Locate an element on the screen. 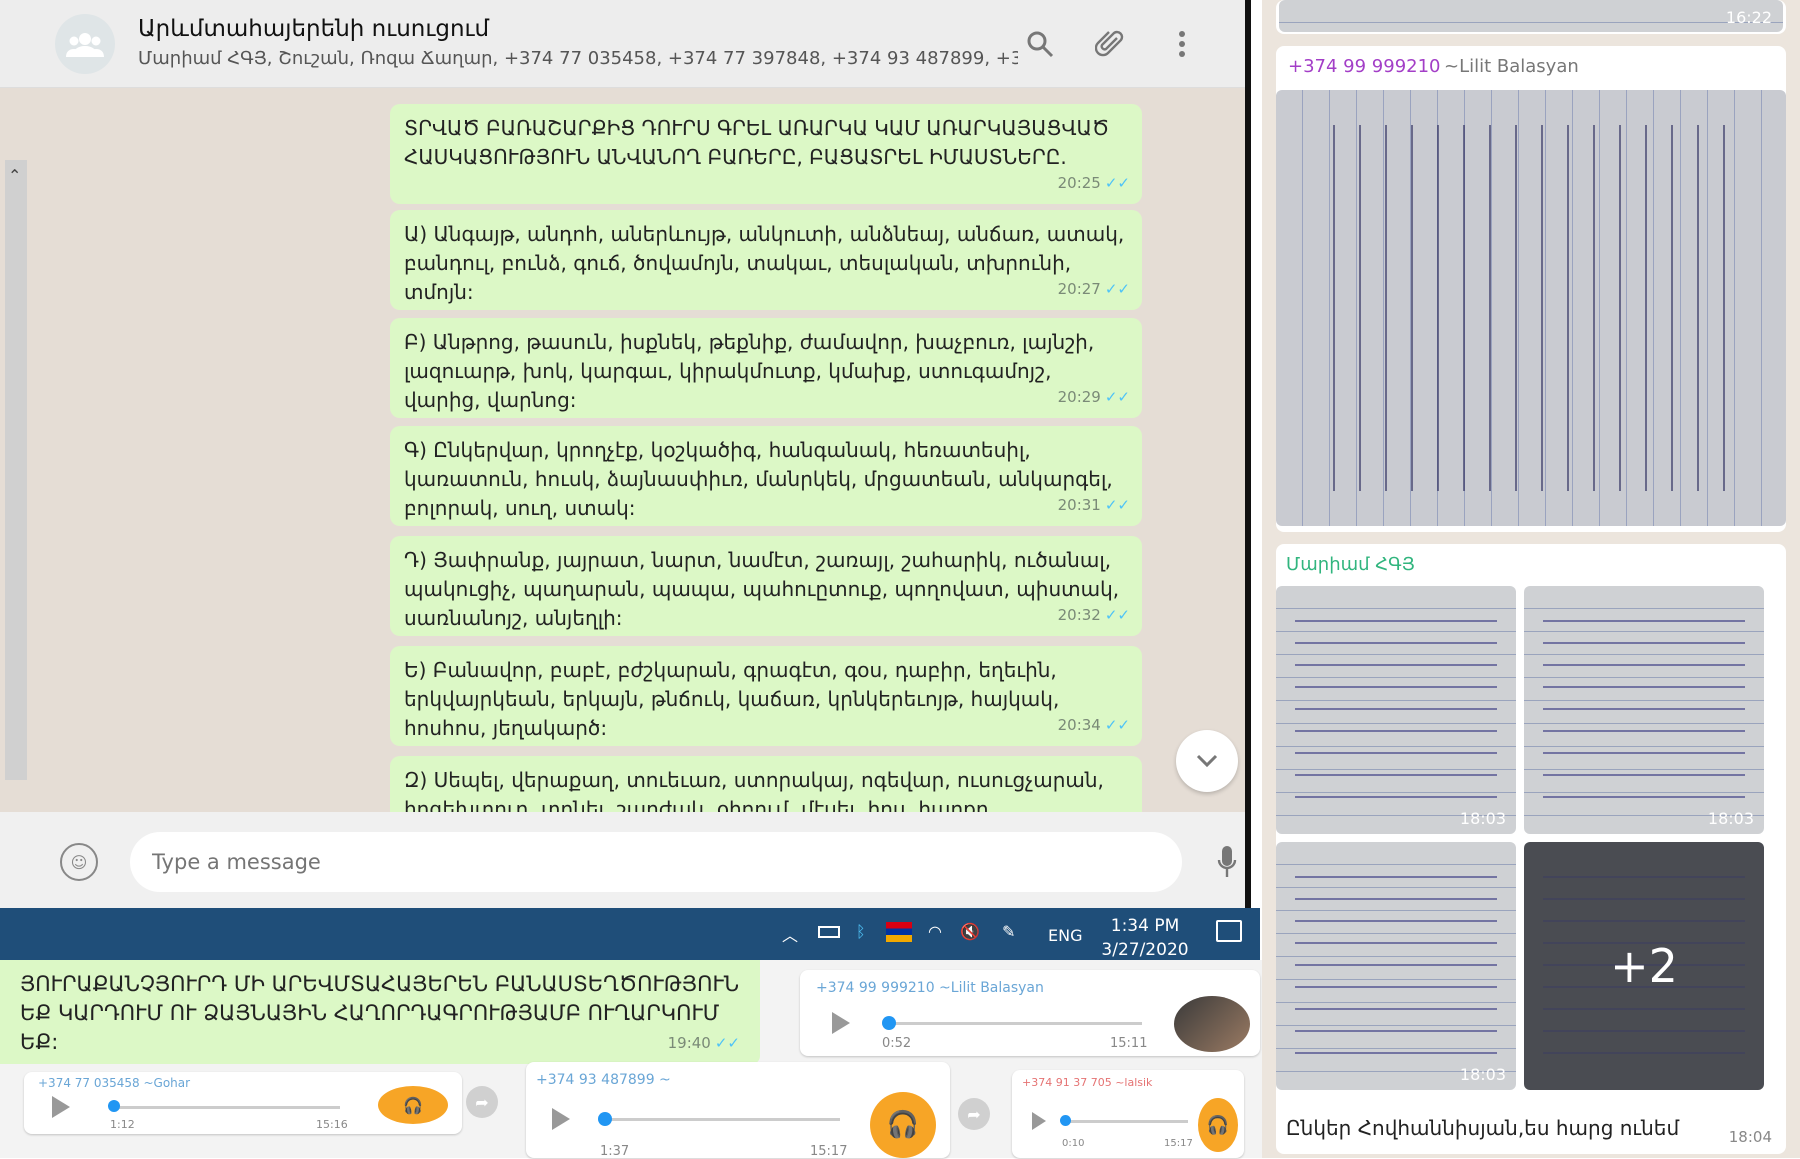  wifi-icon: ◠ is located at coordinates (935, 931).